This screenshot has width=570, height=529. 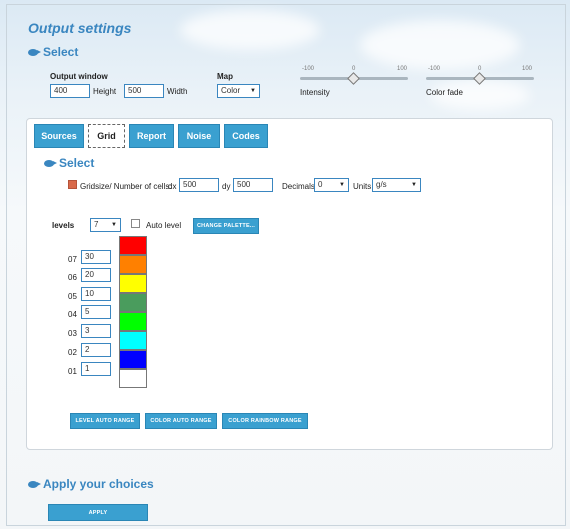 I want to click on output-window-label: Output window, so click(x=79, y=76).